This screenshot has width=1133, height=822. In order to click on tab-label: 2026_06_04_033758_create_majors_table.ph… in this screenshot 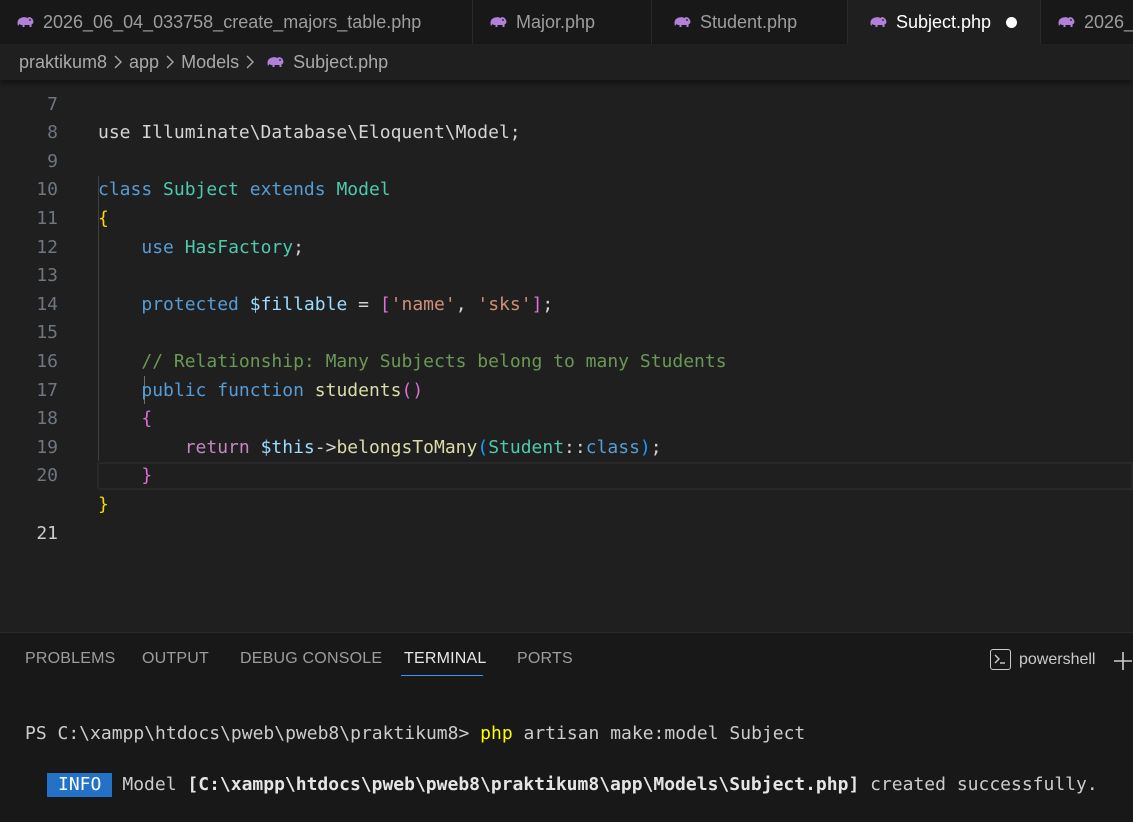, I will do `click(232, 21)`.